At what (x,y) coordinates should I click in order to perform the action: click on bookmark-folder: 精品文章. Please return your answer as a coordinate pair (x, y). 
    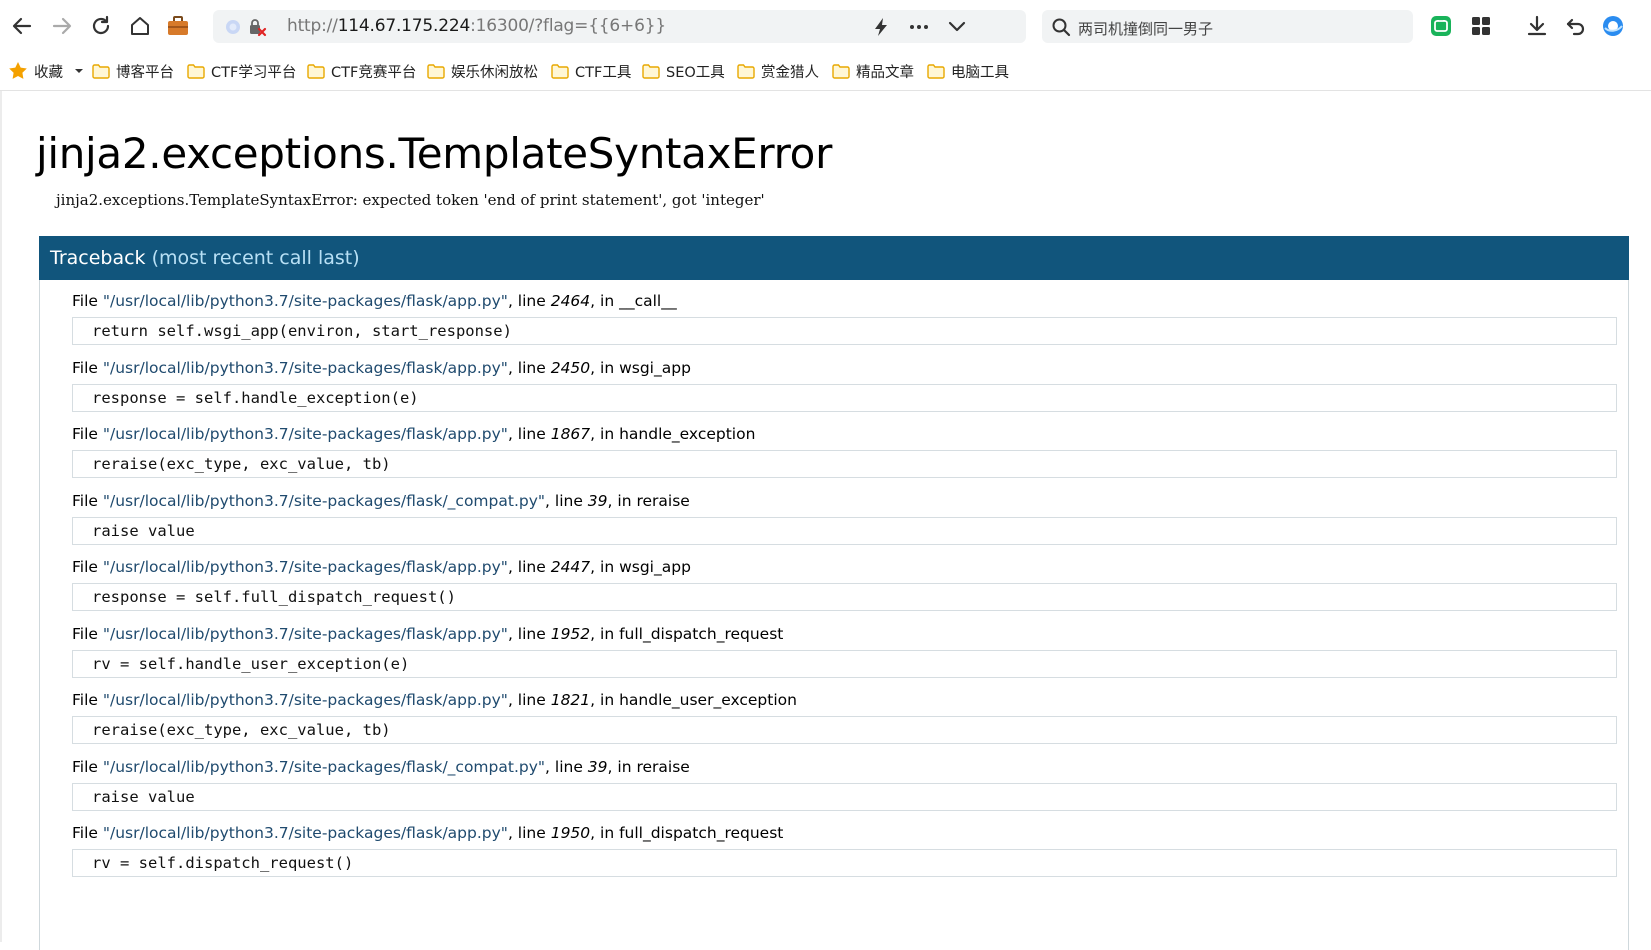
    Looking at the image, I should click on (873, 71).